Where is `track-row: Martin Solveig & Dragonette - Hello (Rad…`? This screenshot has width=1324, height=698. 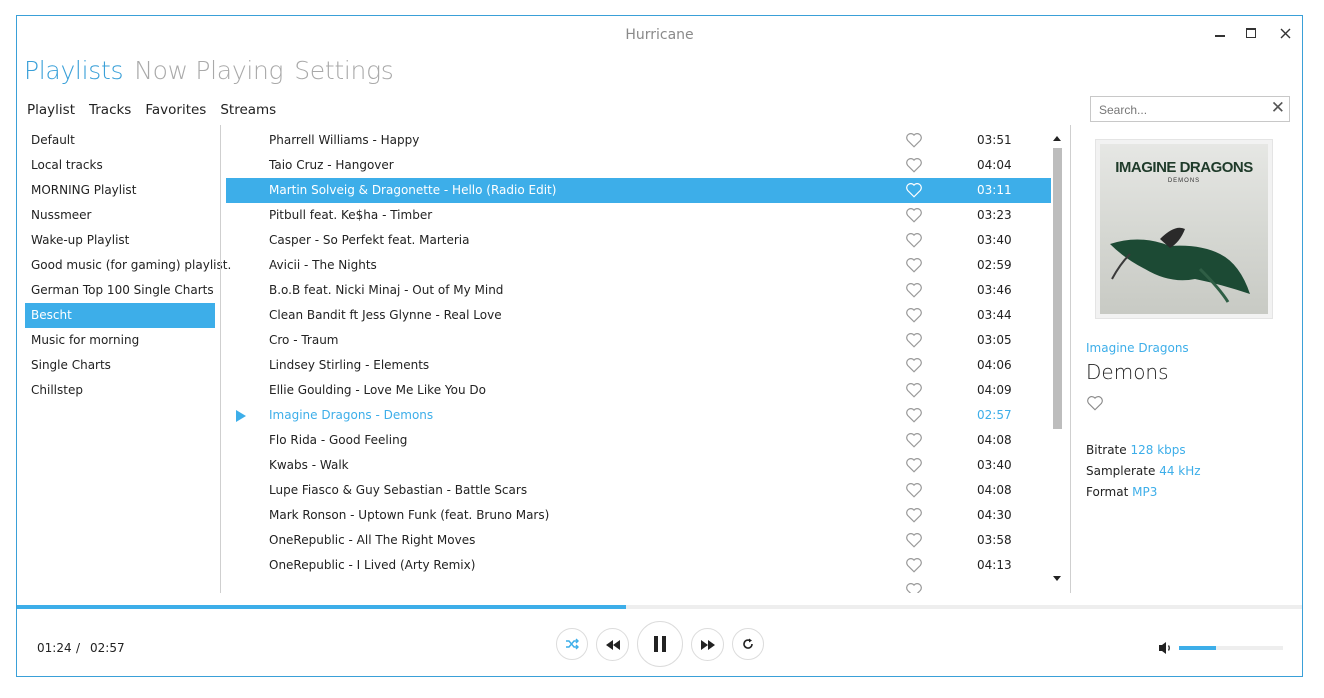
track-row: Martin Solveig & Dragonette - Hello (Rad… is located at coordinates (638, 190).